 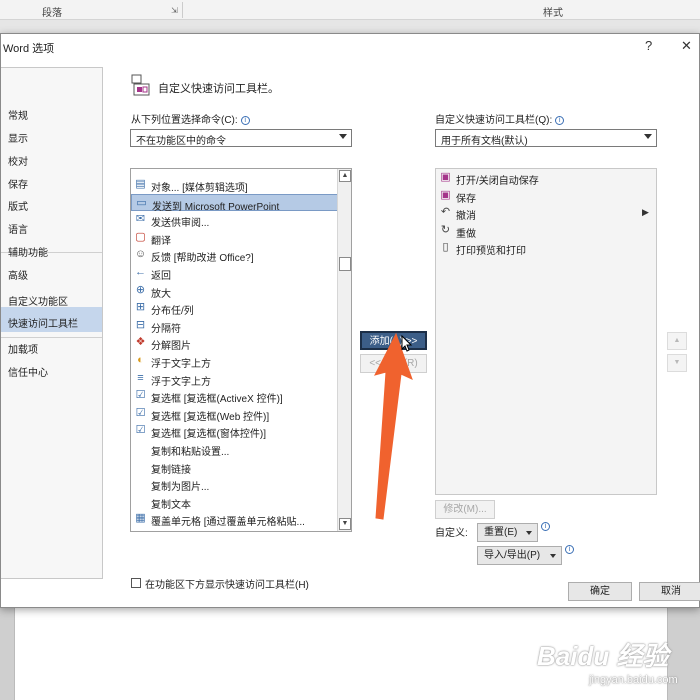 I want to click on watermark-url: jingyan.baidu.com, so click(x=633, y=680).